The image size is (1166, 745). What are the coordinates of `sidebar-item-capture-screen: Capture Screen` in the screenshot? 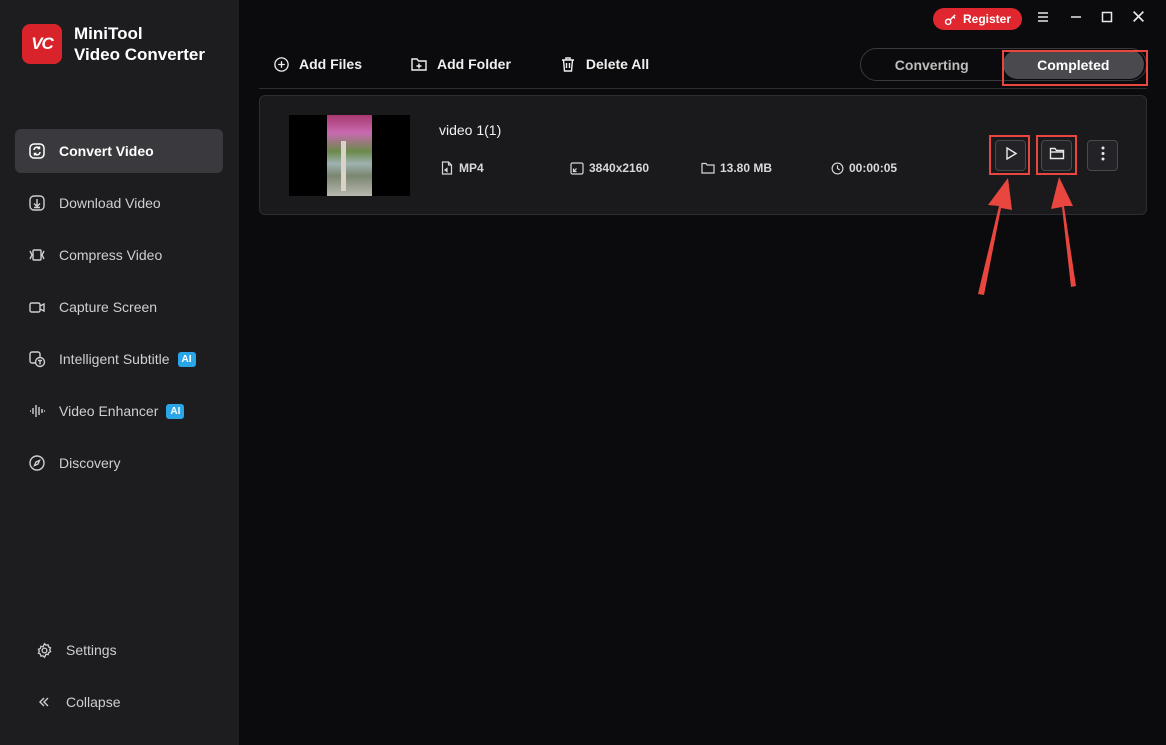 It's located at (119, 307).